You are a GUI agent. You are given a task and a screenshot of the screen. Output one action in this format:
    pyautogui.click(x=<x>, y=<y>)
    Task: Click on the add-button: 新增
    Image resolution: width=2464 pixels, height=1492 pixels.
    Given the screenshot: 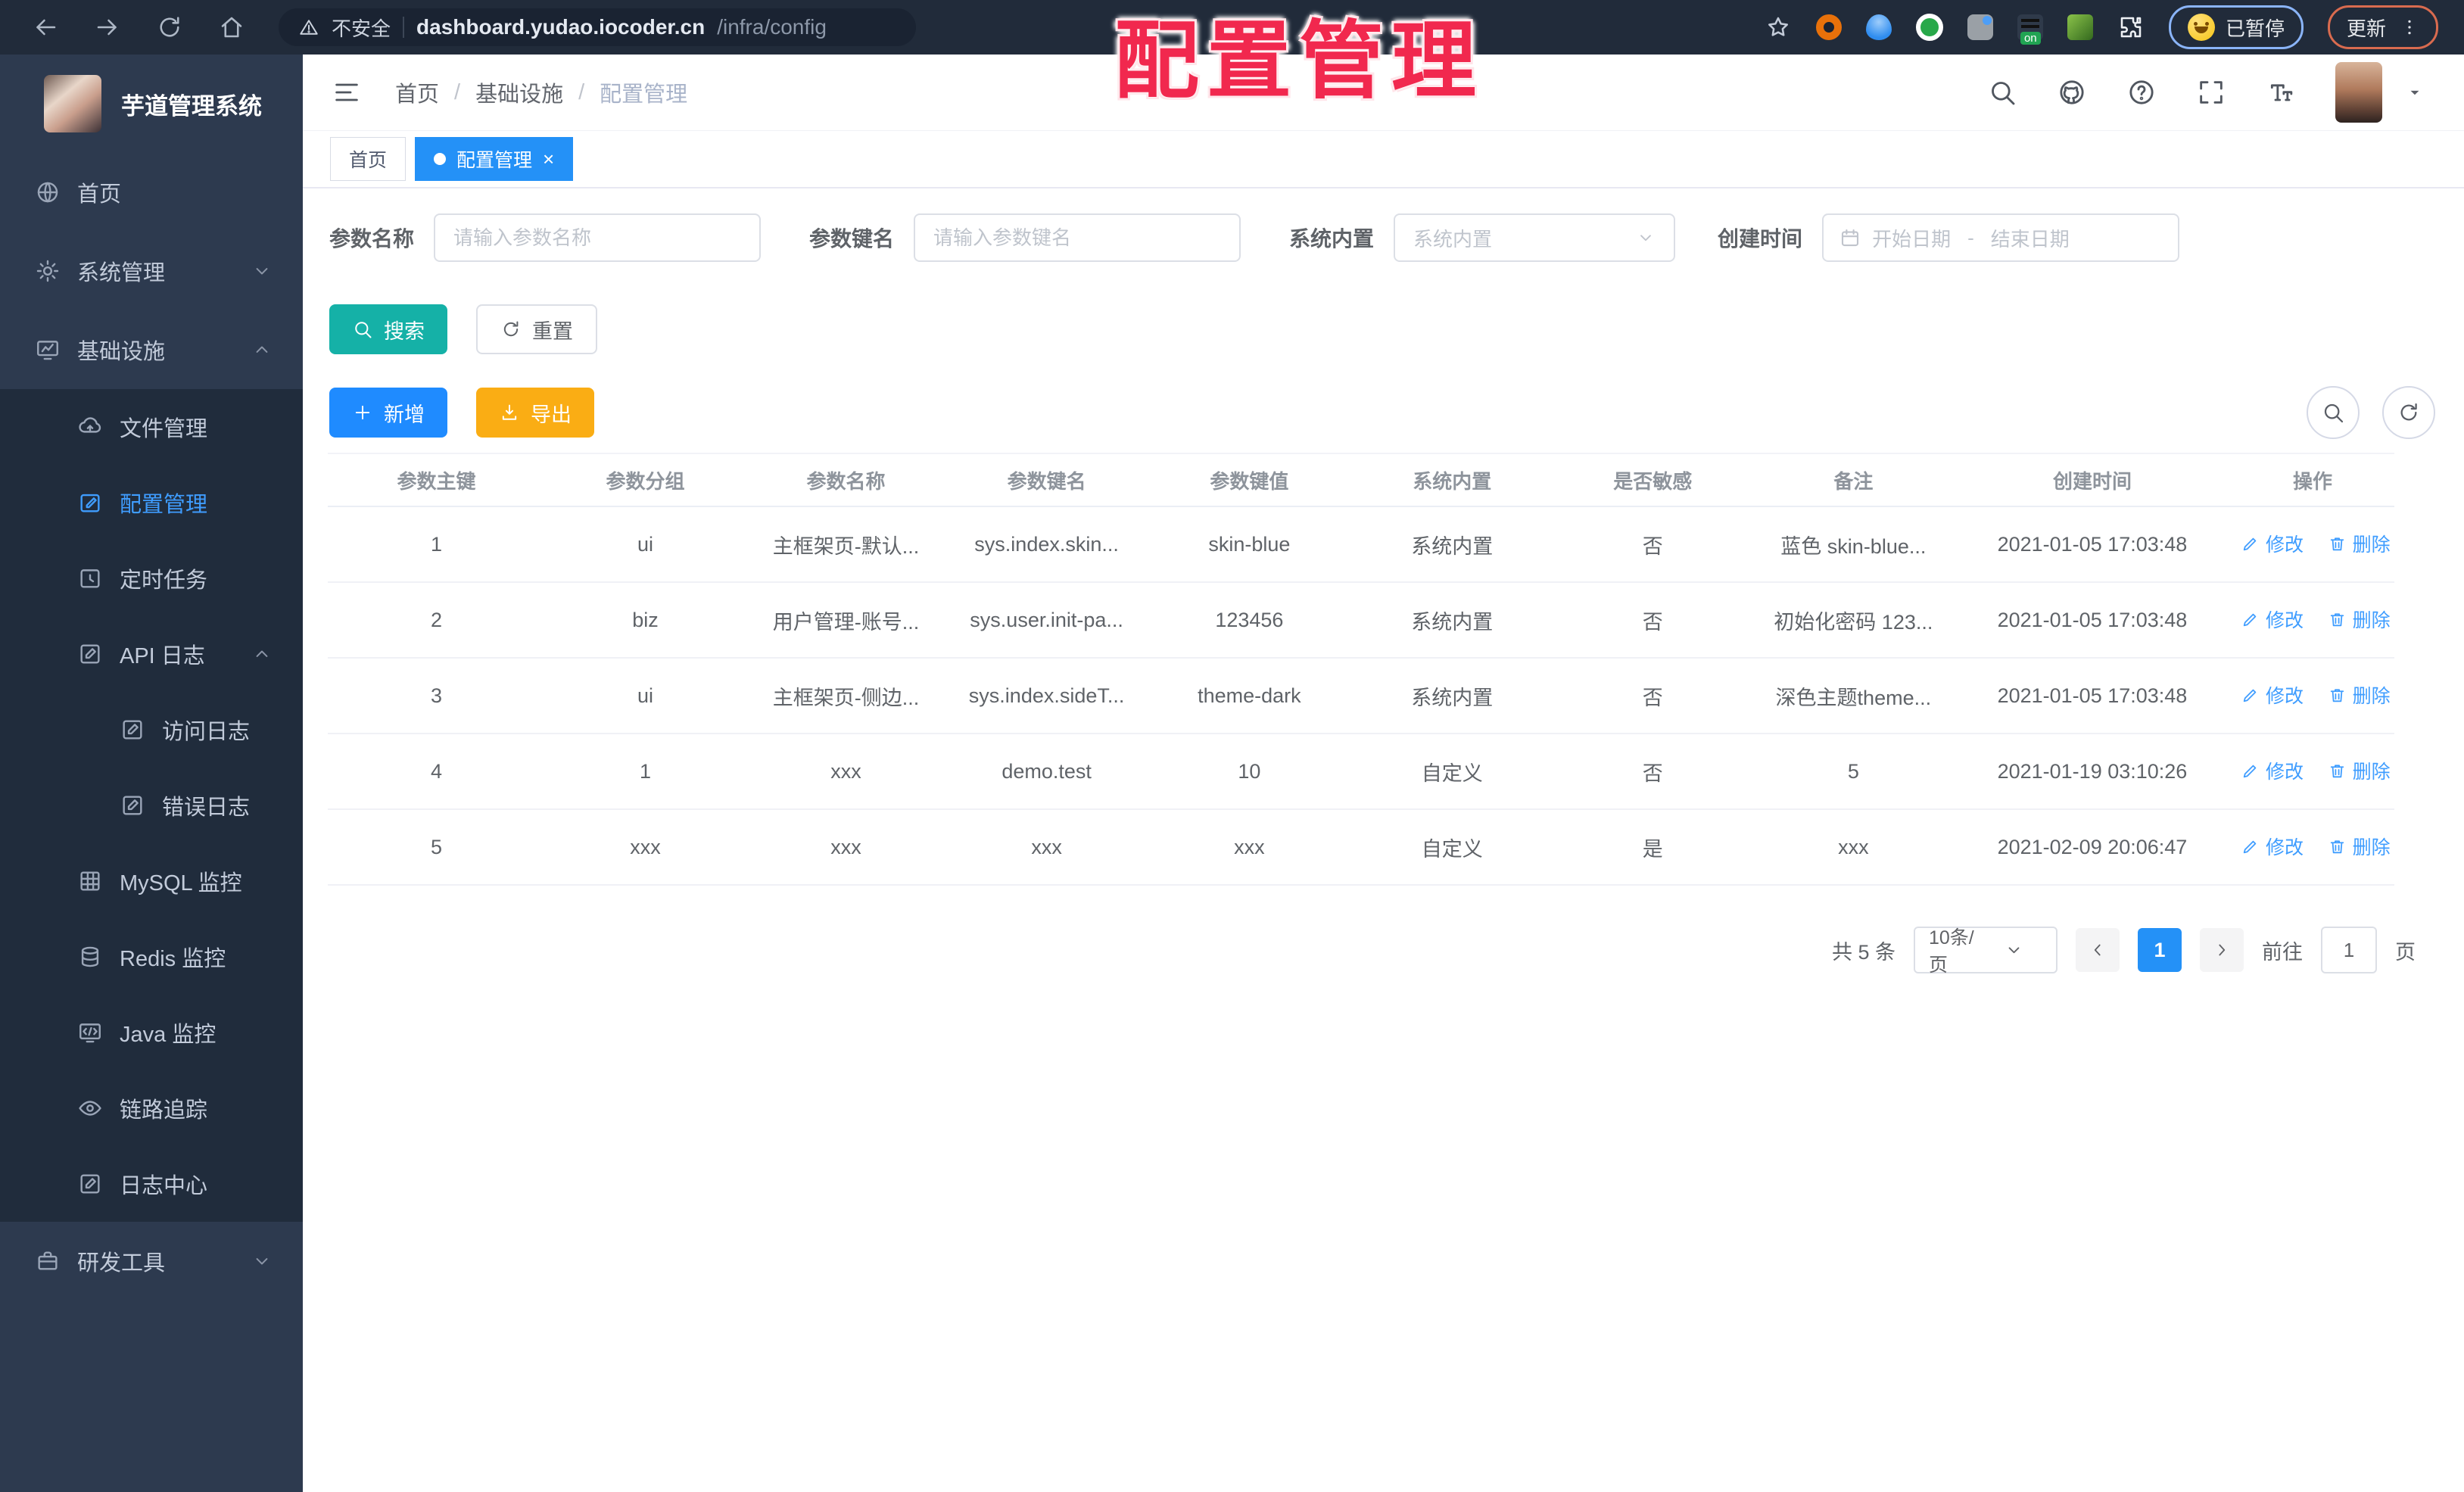 What is the action you would take?
    pyautogui.click(x=388, y=413)
    